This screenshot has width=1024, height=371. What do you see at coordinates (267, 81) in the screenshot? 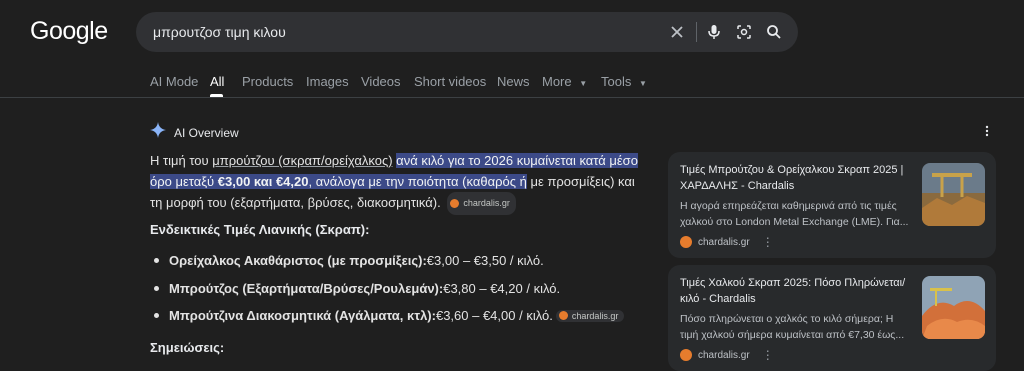
I see `tab-products: Products` at bounding box center [267, 81].